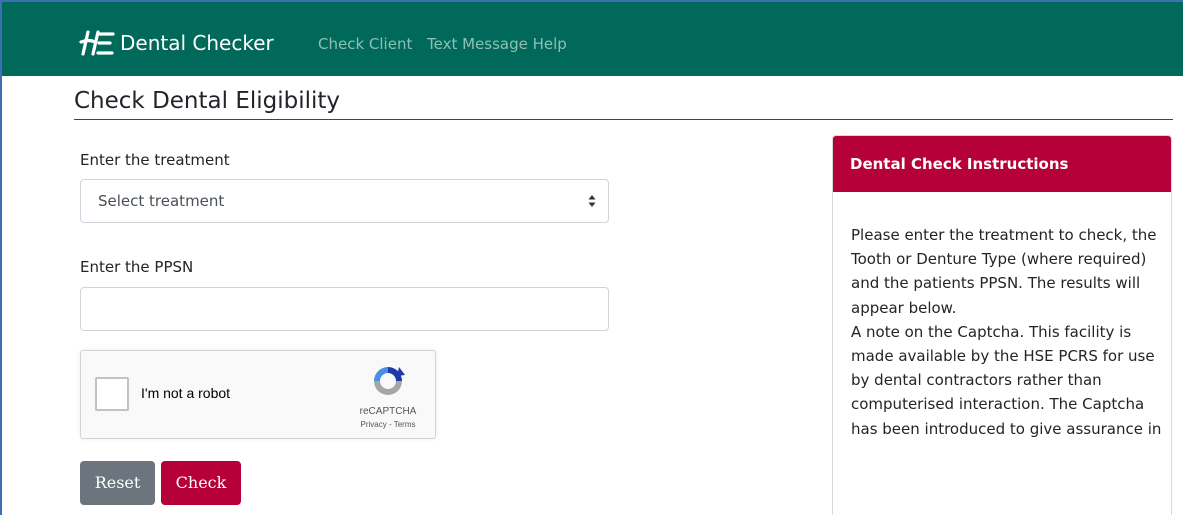 The width and height of the screenshot is (1183, 515). Describe the element at coordinates (112, 394) in the screenshot. I see `recaptcha-checkbox` at that location.